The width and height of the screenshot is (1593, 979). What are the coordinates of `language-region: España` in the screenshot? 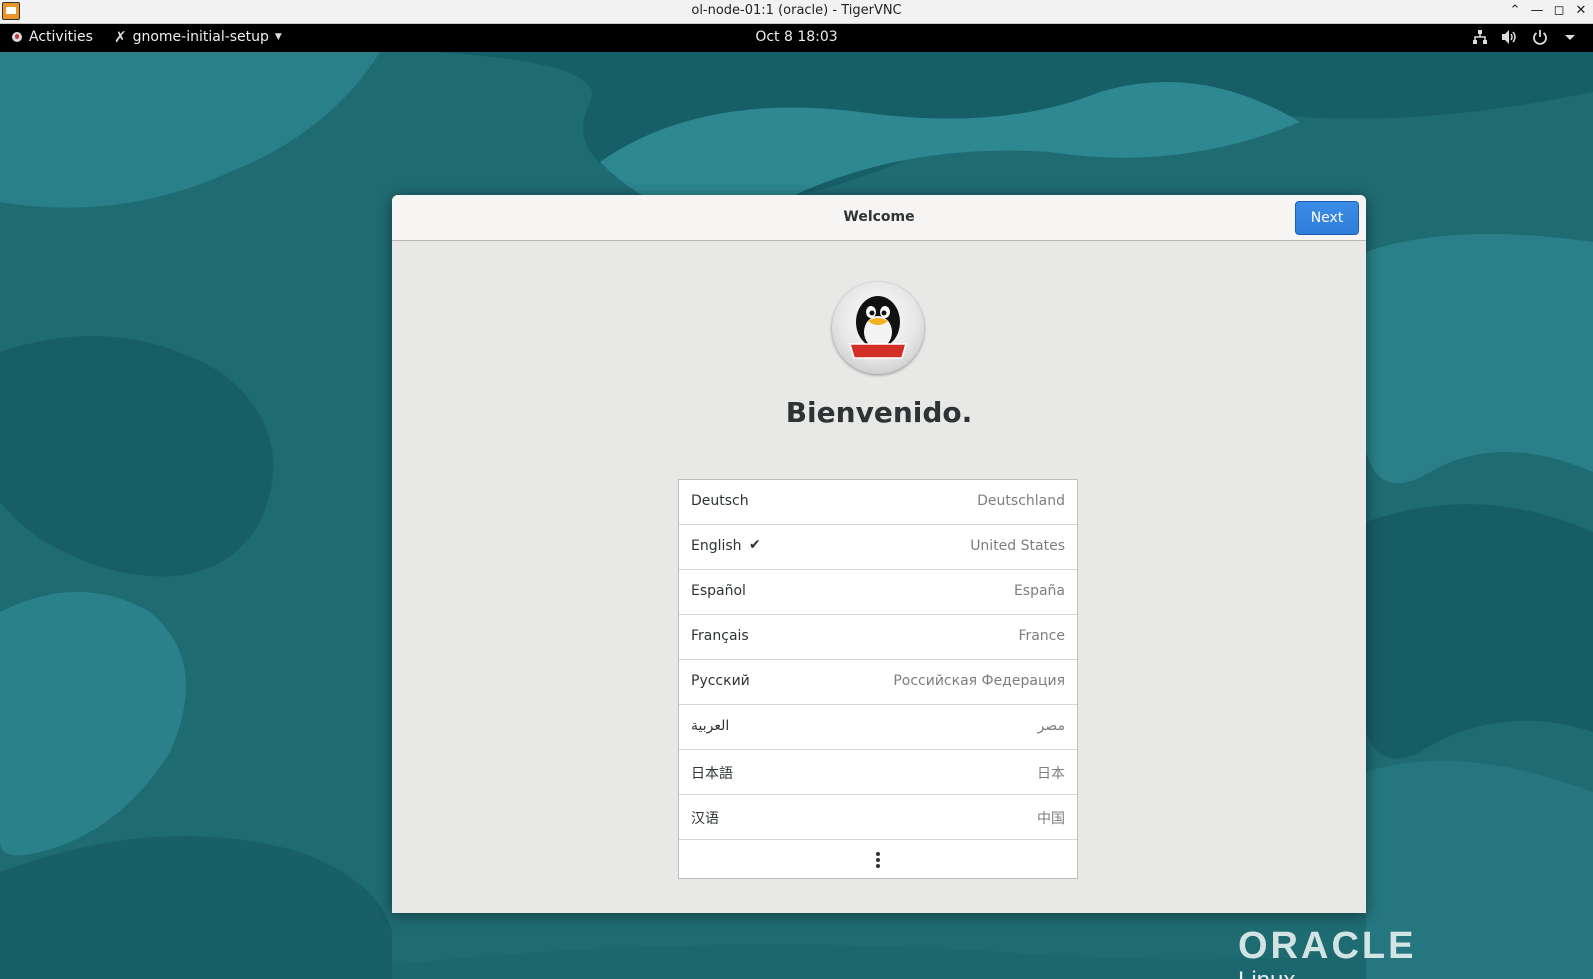 It's located at (1039, 591).